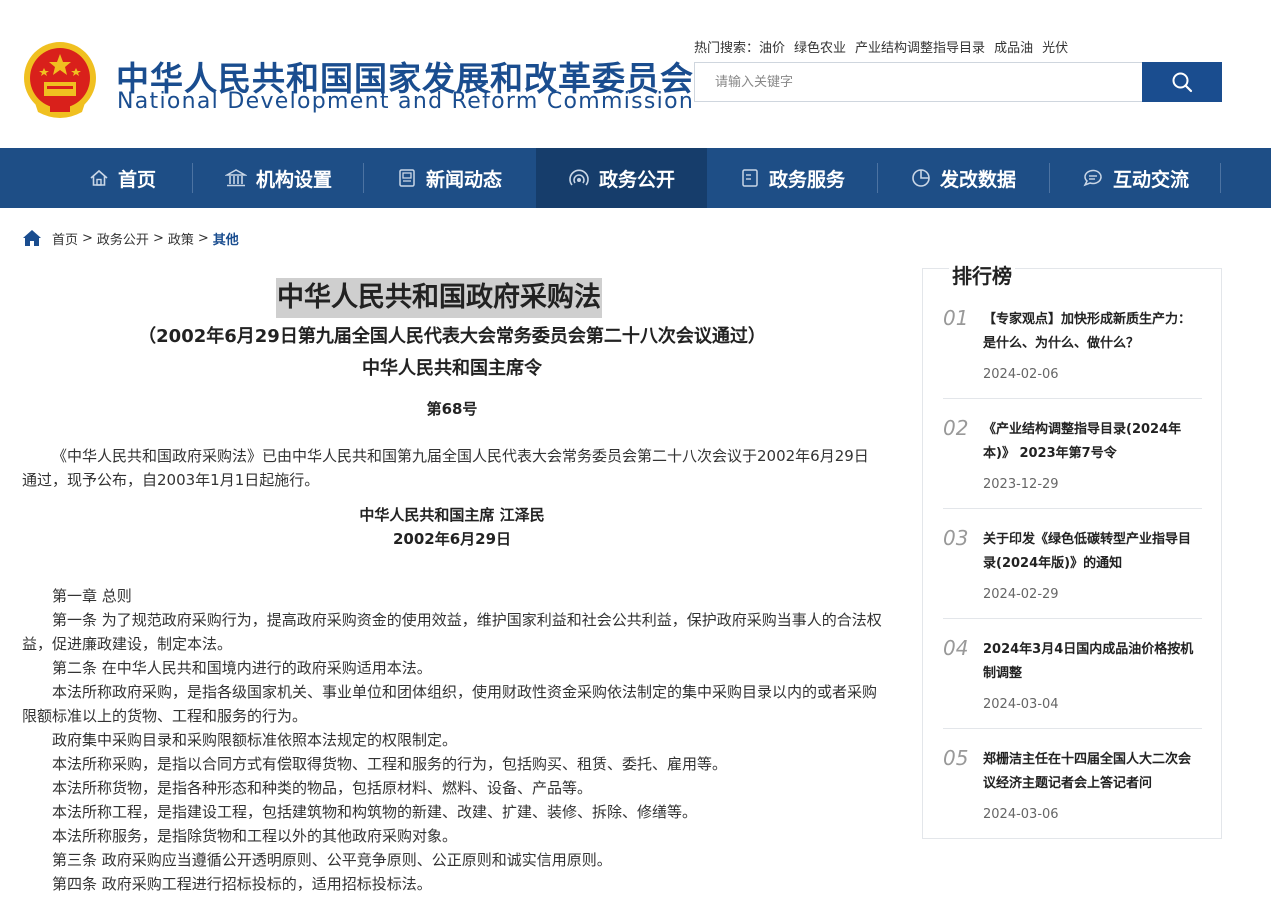 This screenshot has width=1271, height=898. I want to click on nav-item-services: 政务服务, so click(792, 178).